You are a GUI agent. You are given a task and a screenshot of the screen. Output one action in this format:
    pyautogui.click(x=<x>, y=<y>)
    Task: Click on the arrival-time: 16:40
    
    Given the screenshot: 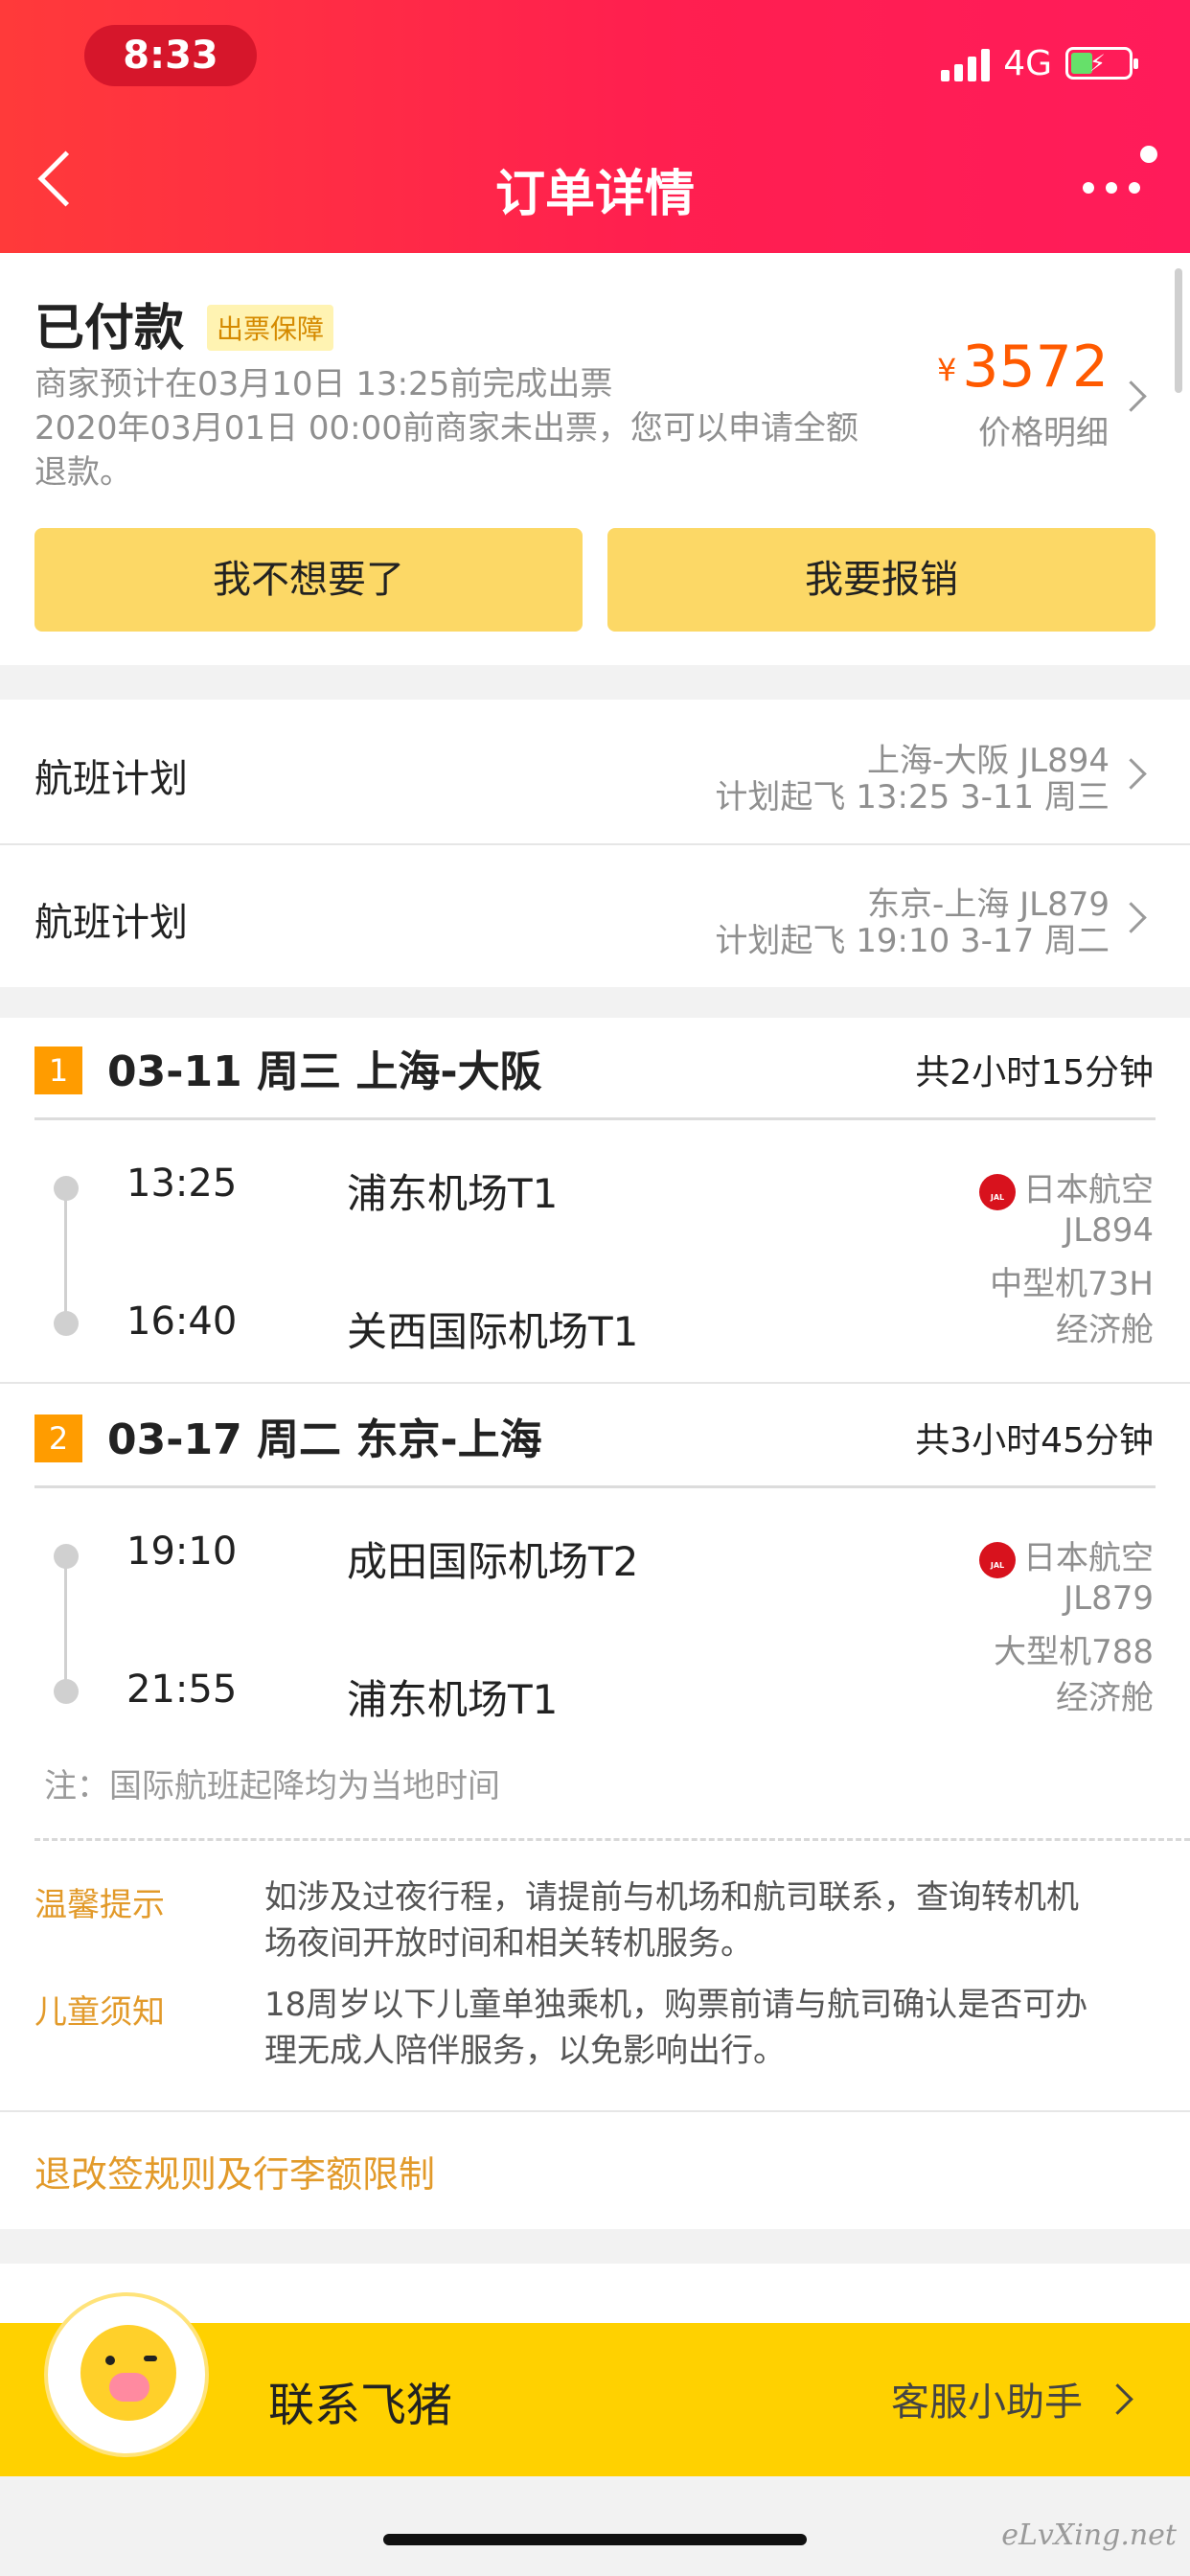 What is the action you would take?
    pyautogui.click(x=182, y=1322)
    